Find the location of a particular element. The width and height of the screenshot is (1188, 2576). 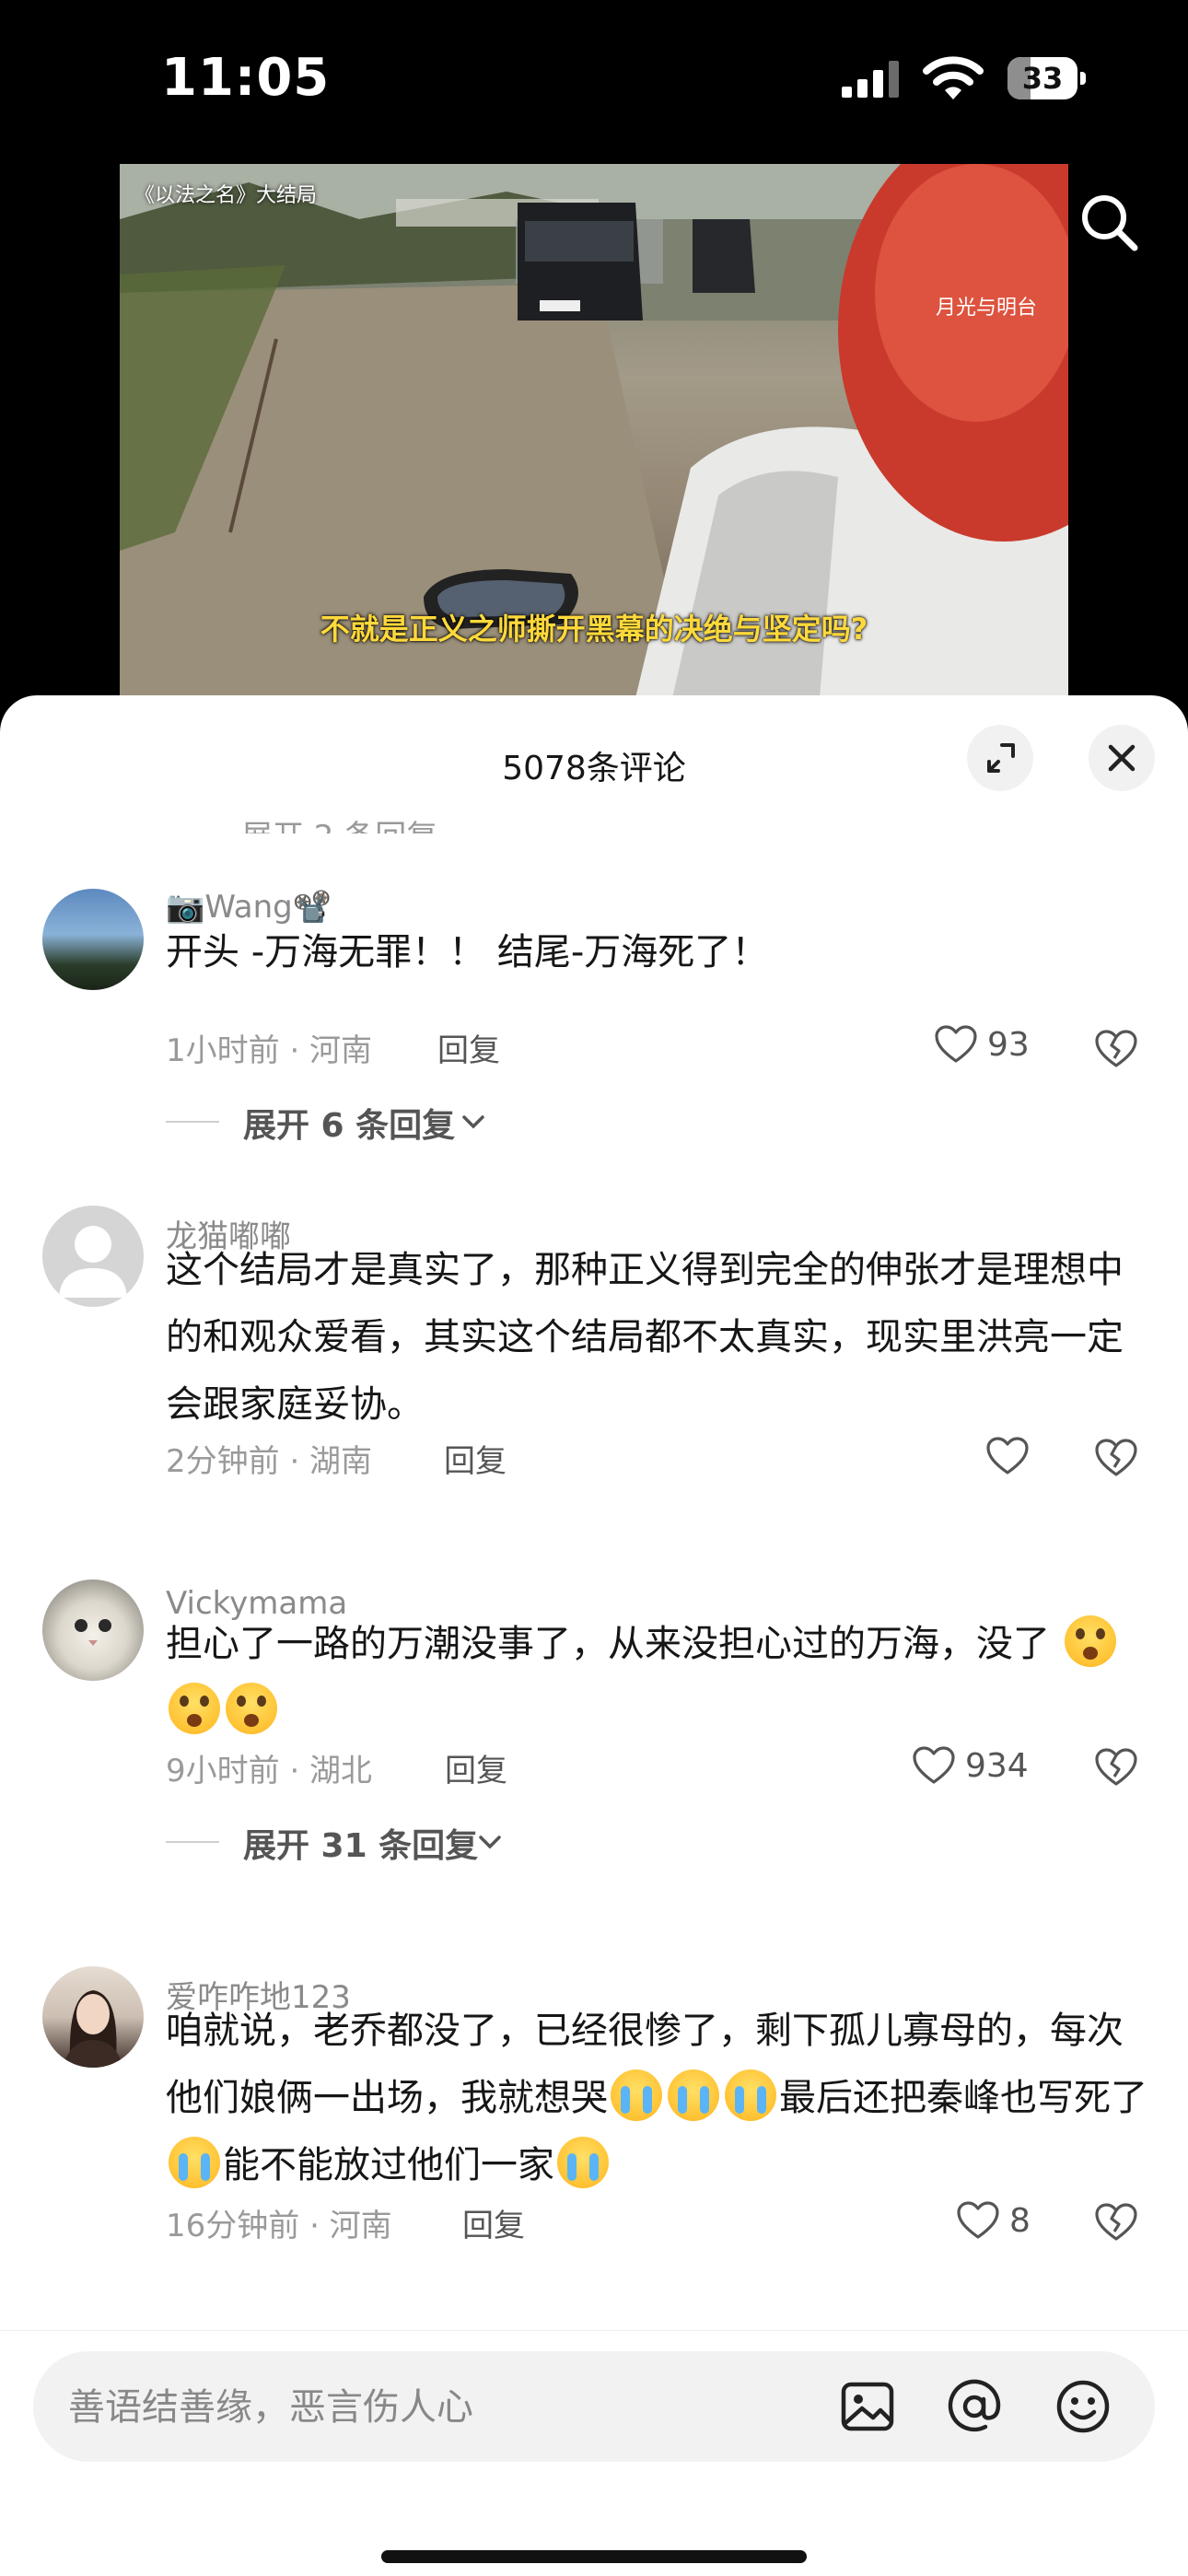

video-subtitle: 不就是正义之师撕开黑幕的决绝与坚定吗? is located at coordinates (594, 629).